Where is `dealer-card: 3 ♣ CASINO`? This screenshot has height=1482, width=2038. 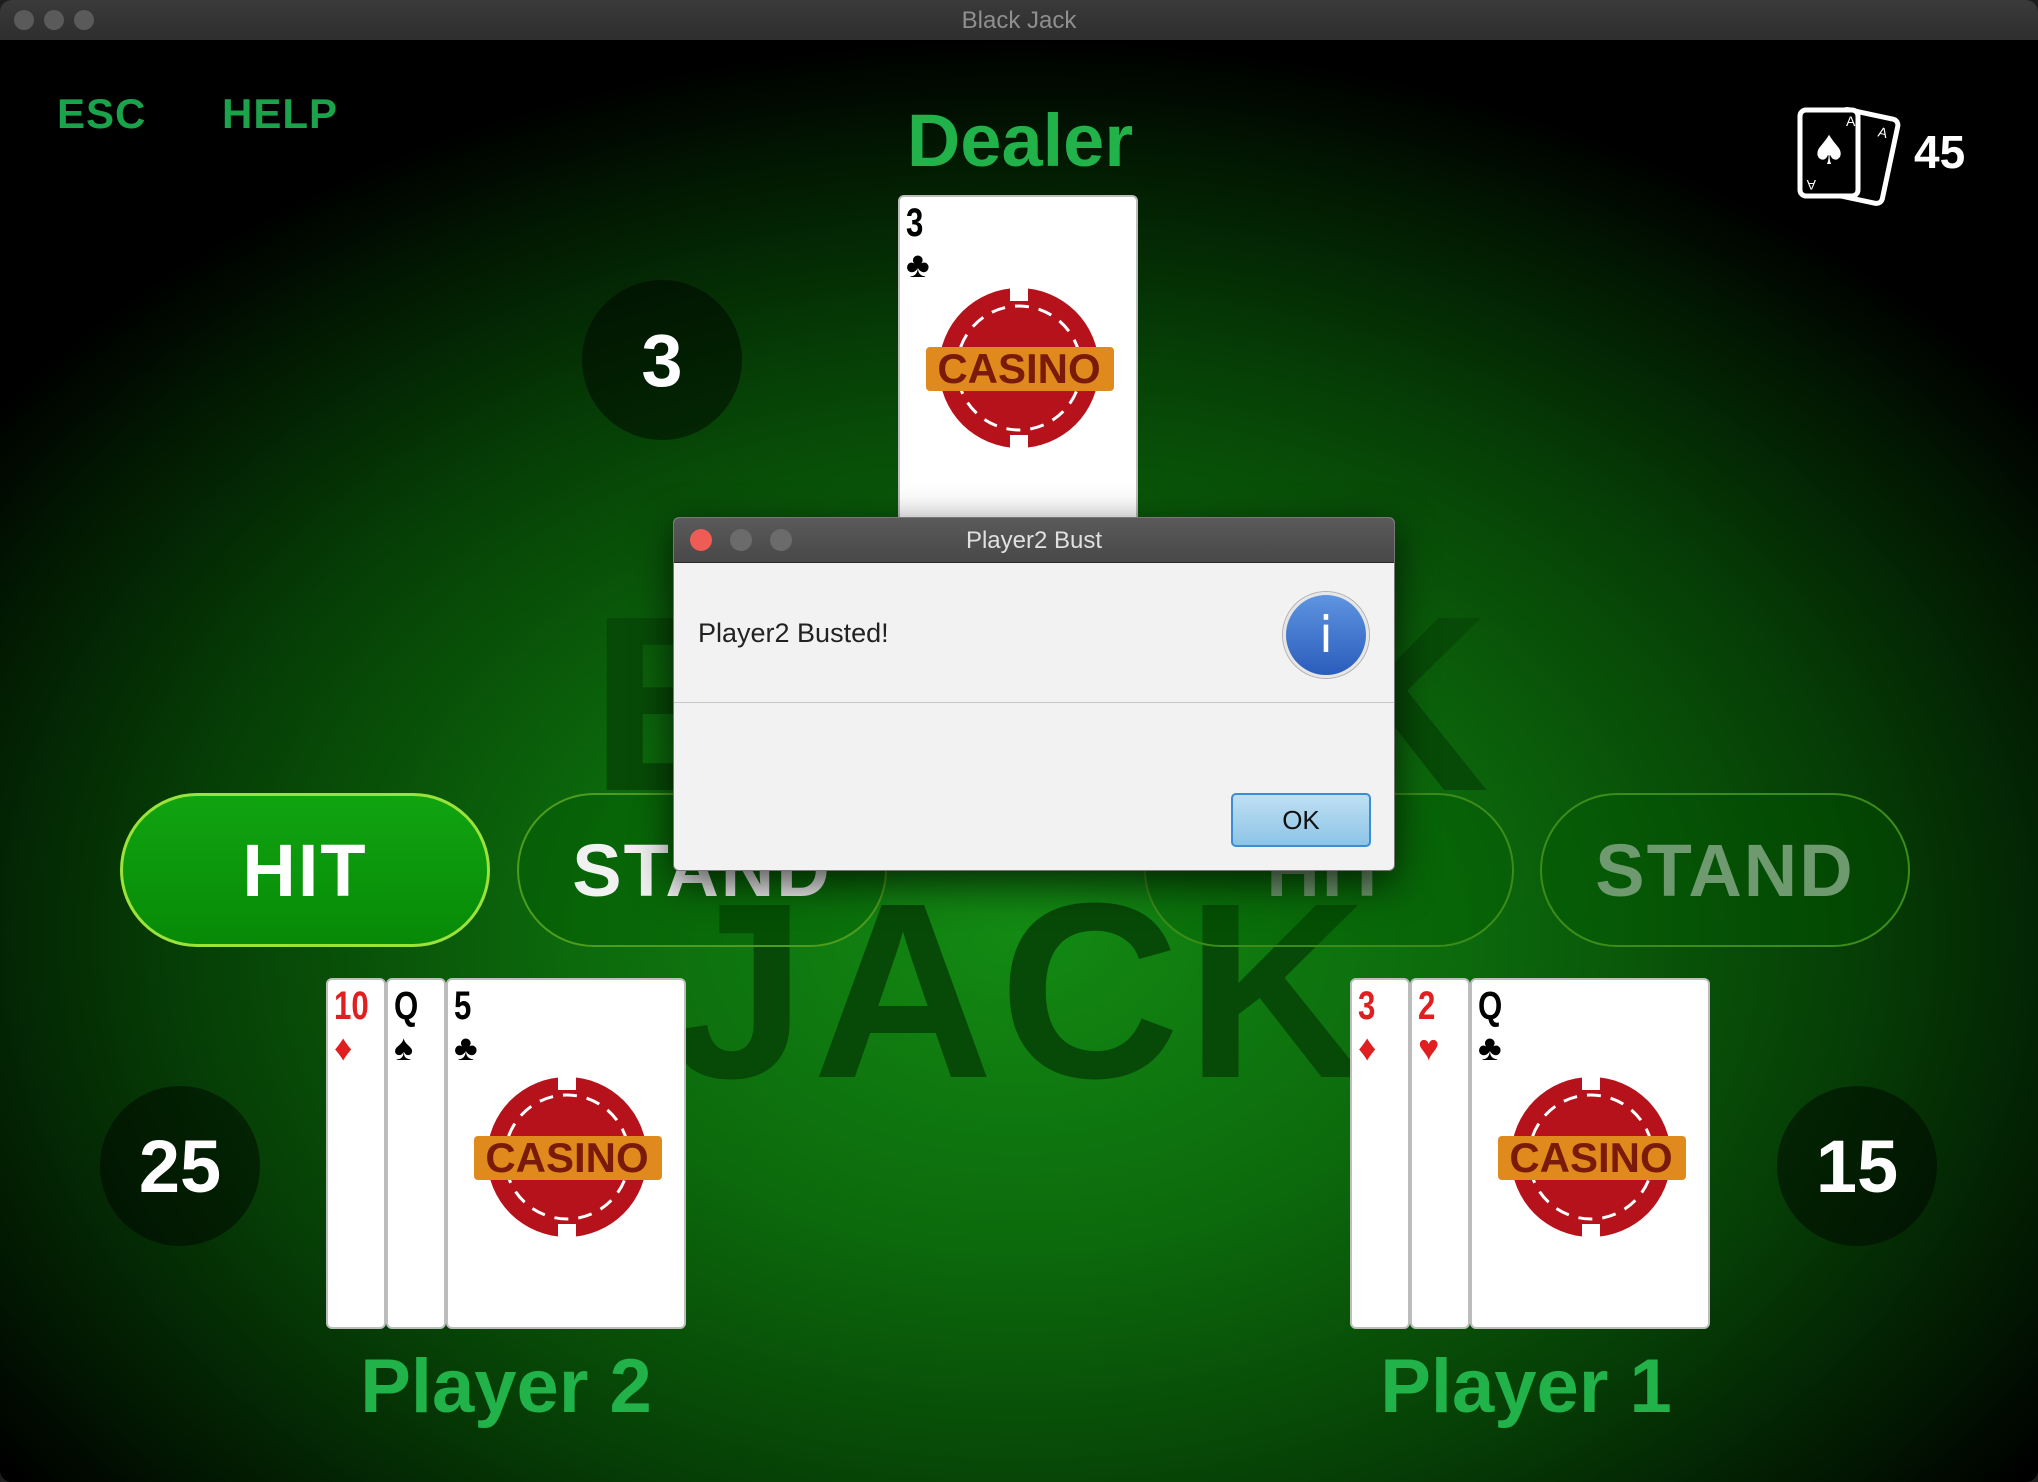 dealer-card: 3 ♣ CASINO is located at coordinates (1018, 360).